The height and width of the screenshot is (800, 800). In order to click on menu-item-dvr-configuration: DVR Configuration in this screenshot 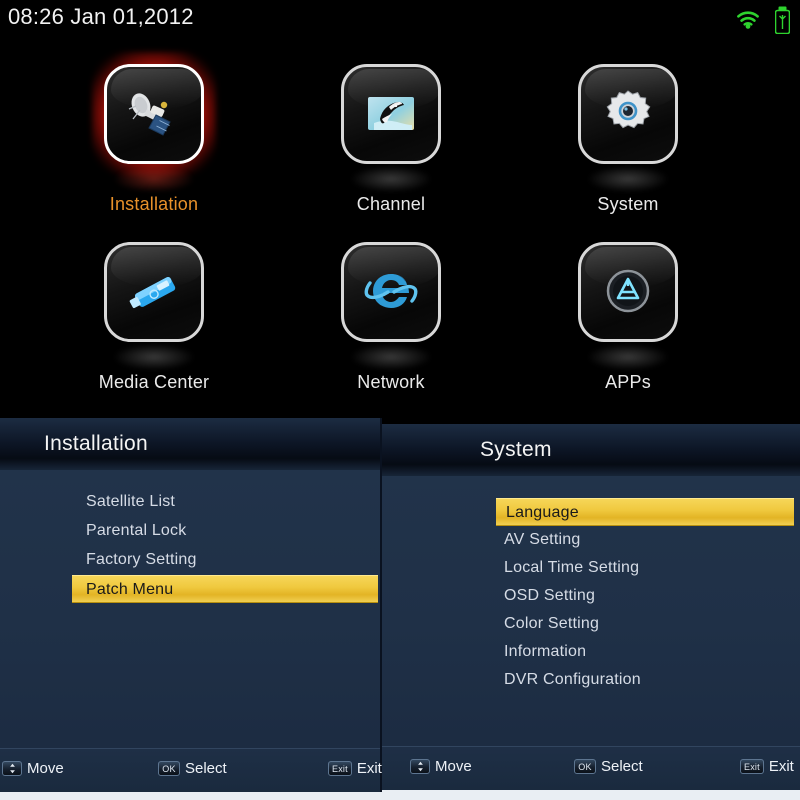, I will do `click(591, 680)`.